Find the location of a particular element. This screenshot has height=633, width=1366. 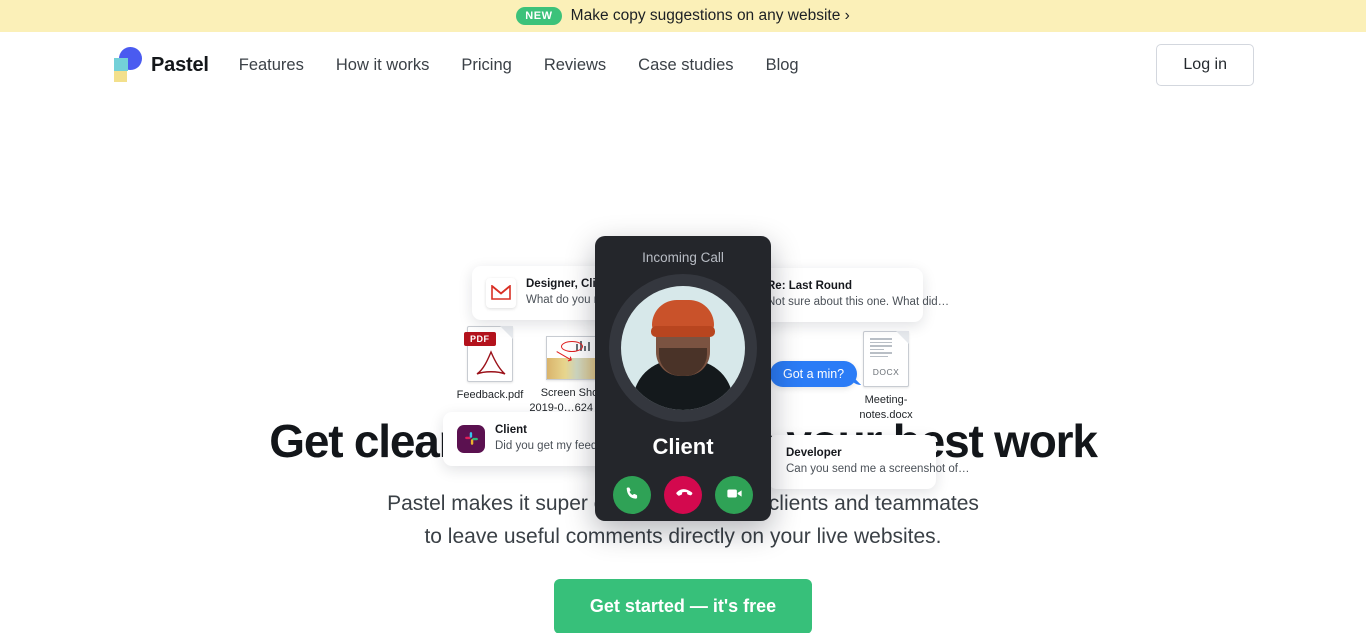

pdf-label: PDF is located at coordinates (480, 339).